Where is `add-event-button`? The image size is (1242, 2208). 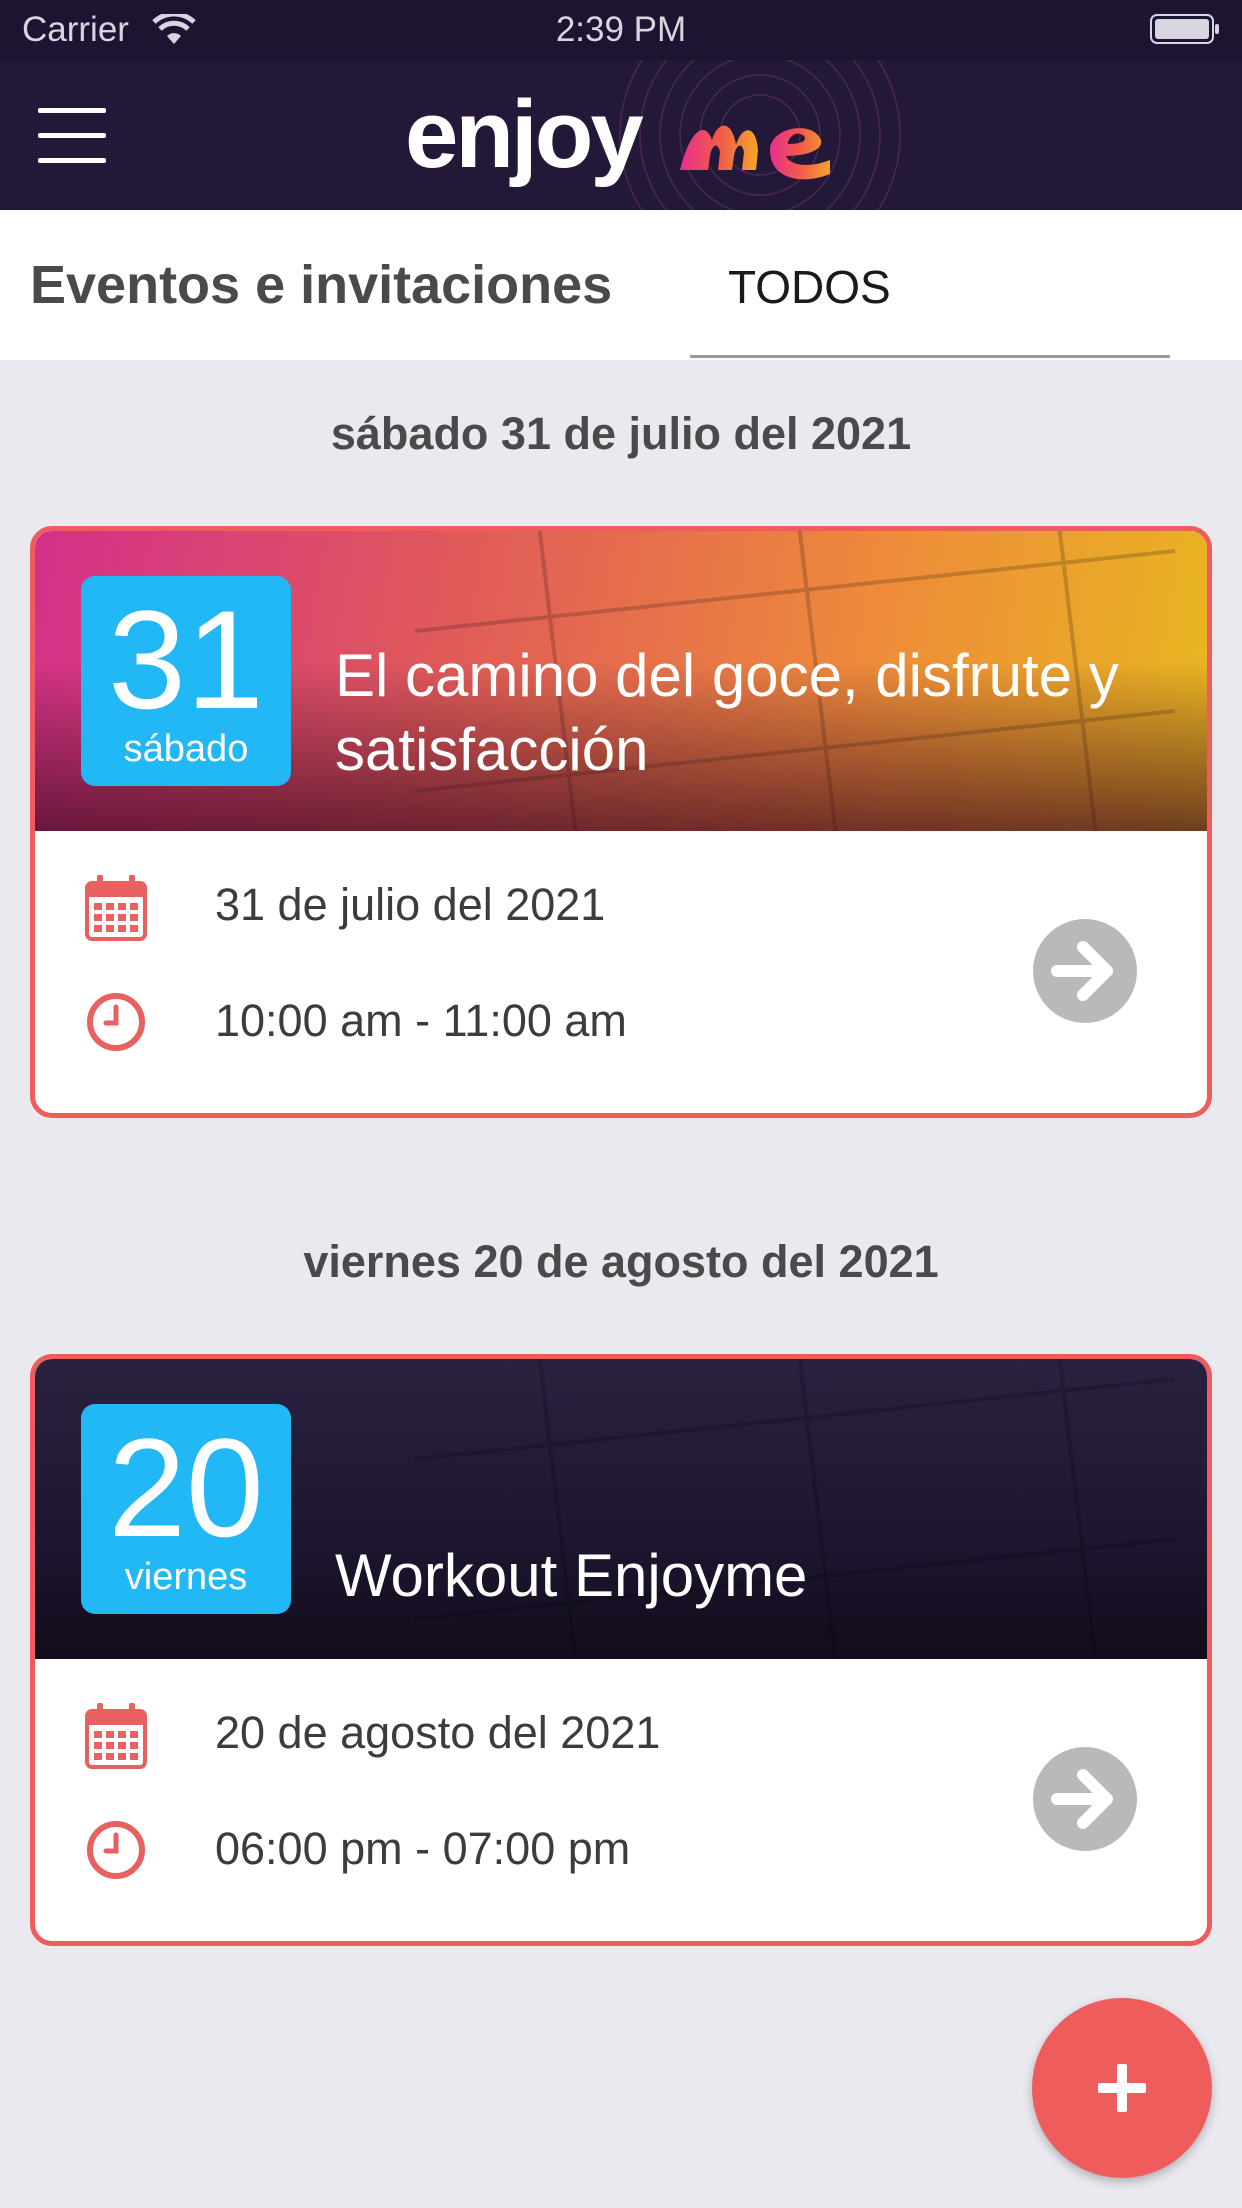 add-event-button is located at coordinates (1122, 2088).